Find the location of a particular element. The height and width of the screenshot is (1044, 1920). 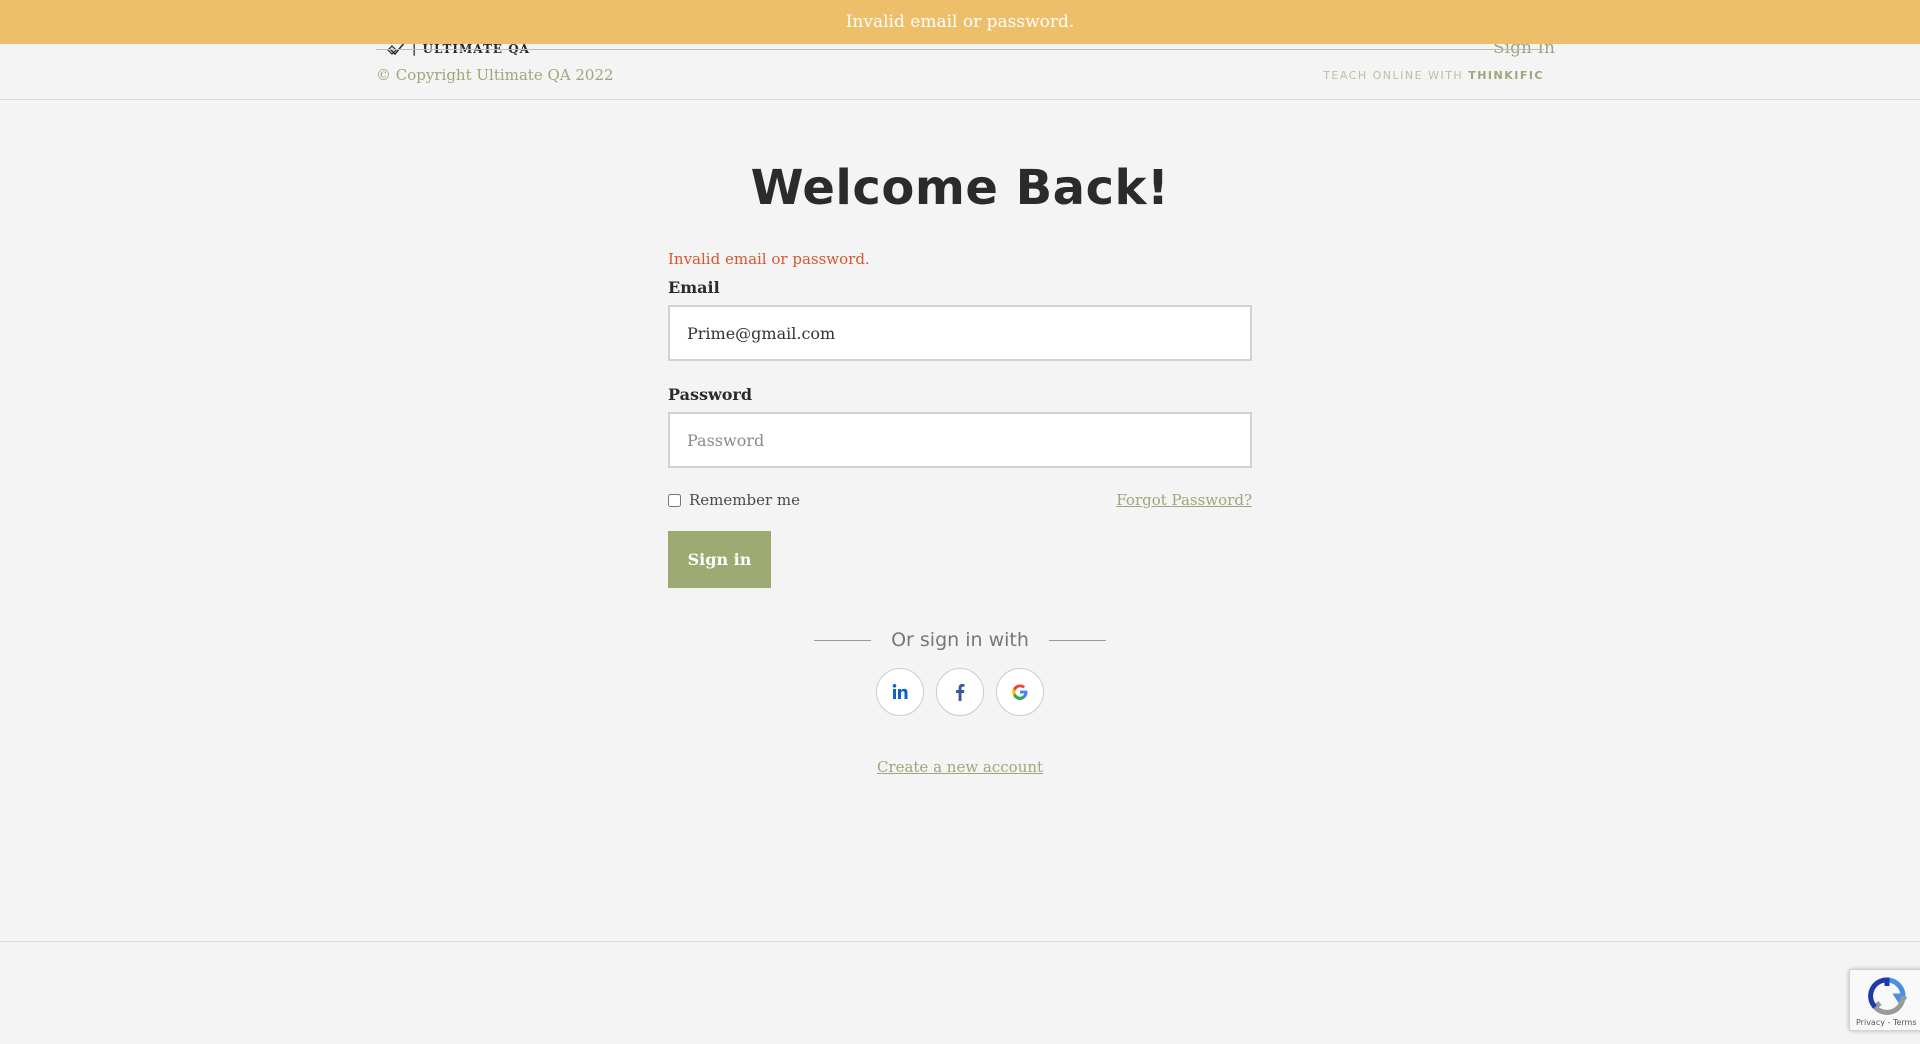

google-icon is located at coordinates (1020, 692).